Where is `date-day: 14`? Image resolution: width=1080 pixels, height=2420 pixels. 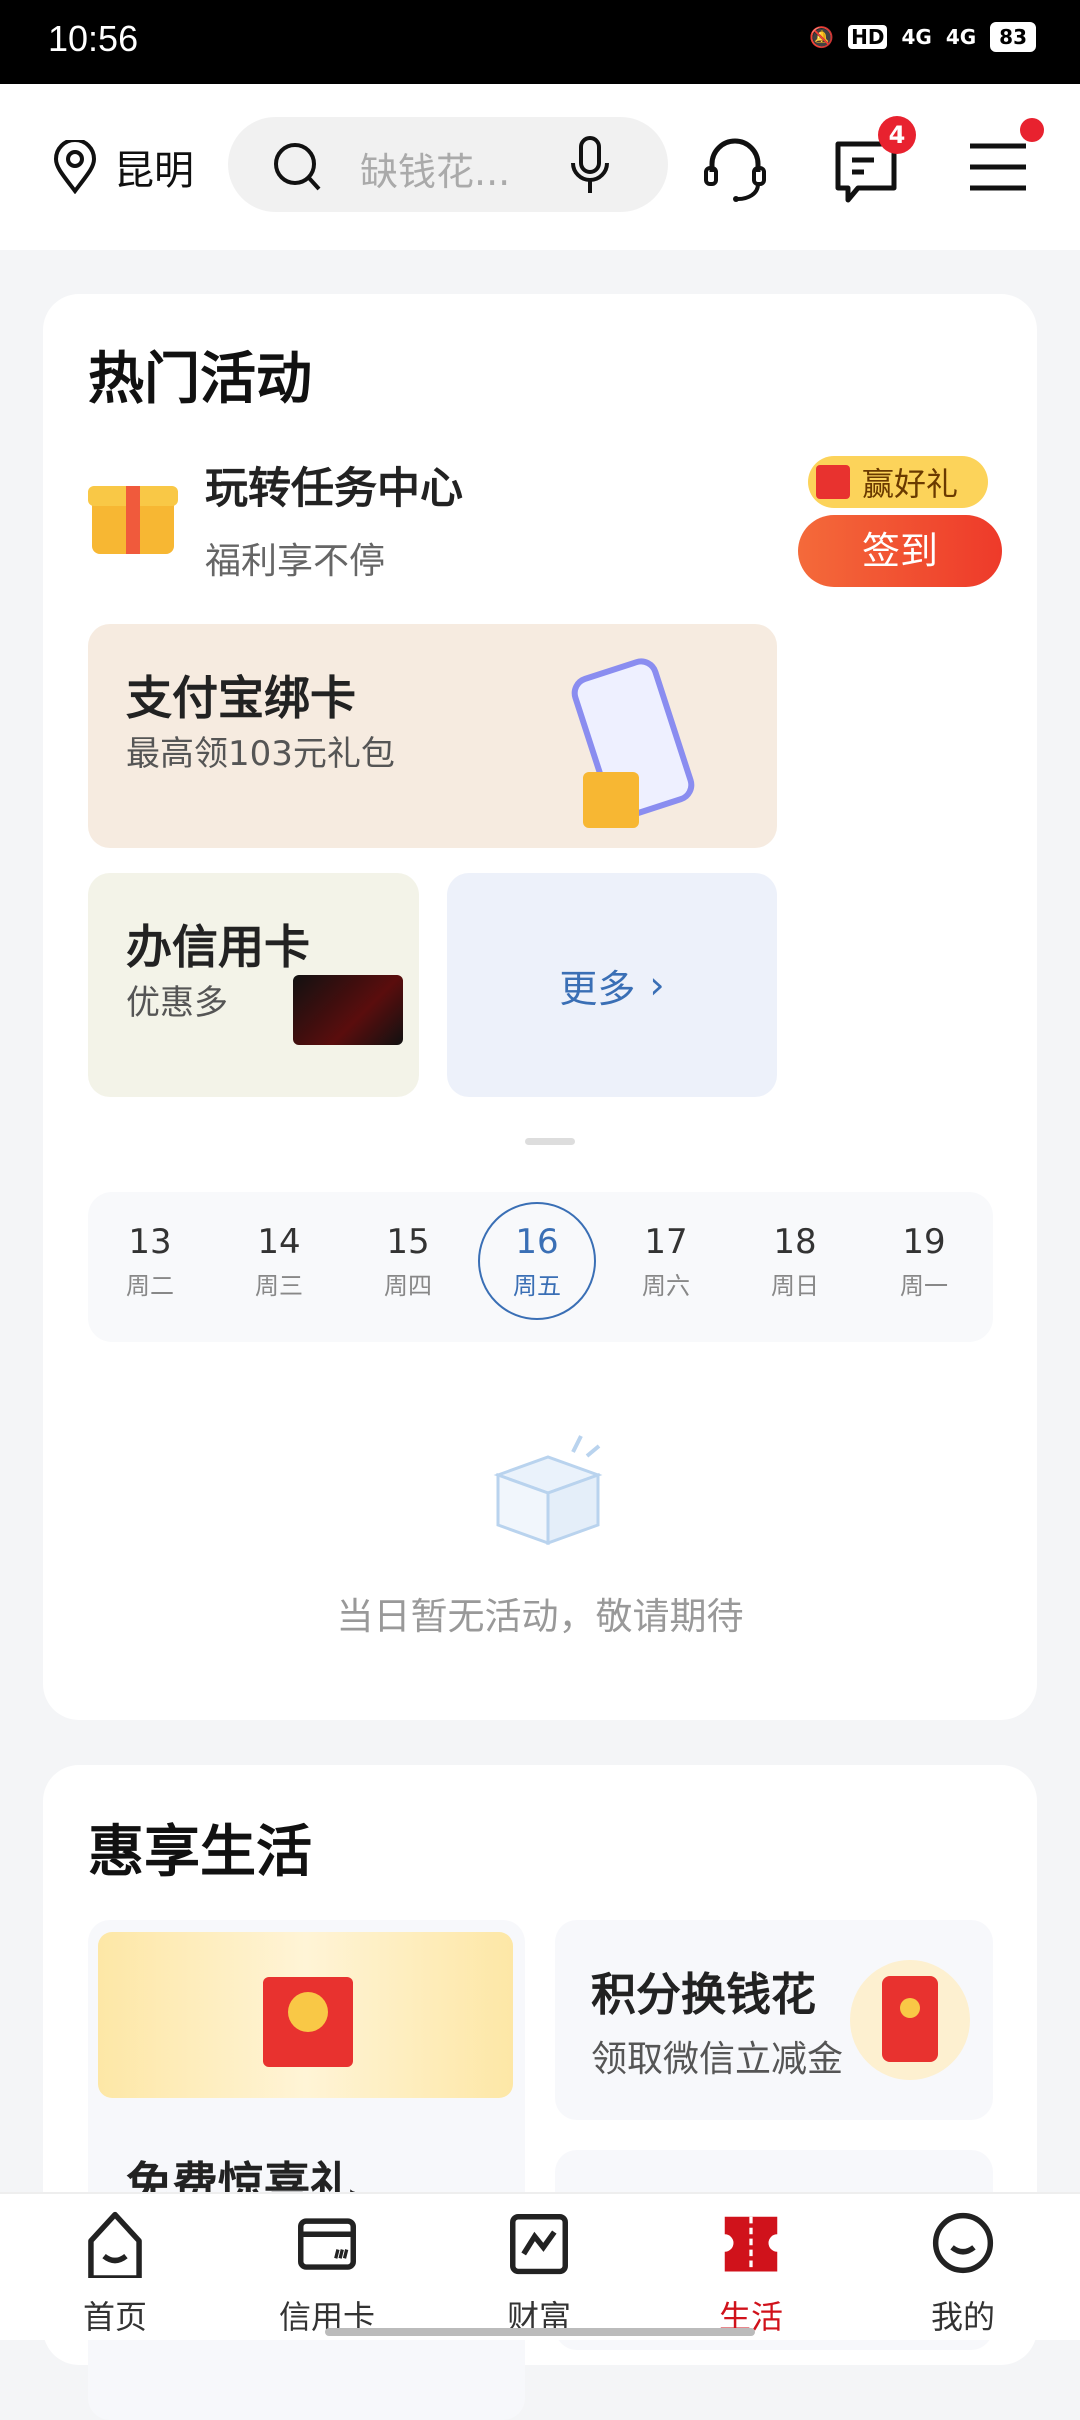 date-day: 14 is located at coordinates (279, 1242).